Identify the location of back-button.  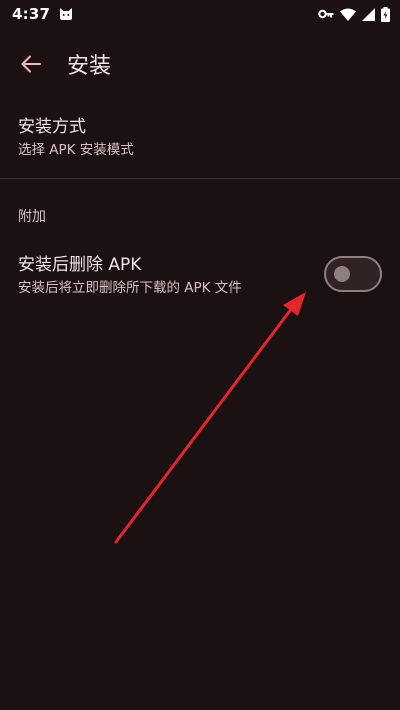
(31, 64).